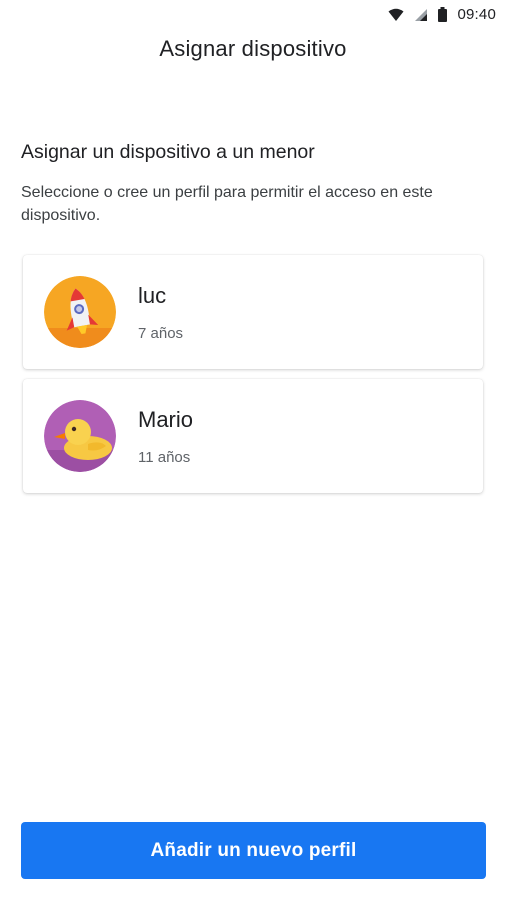  Describe the element at coordinates (161, 333) in the screenshot. I see `profile-age: 7 años` at that location.